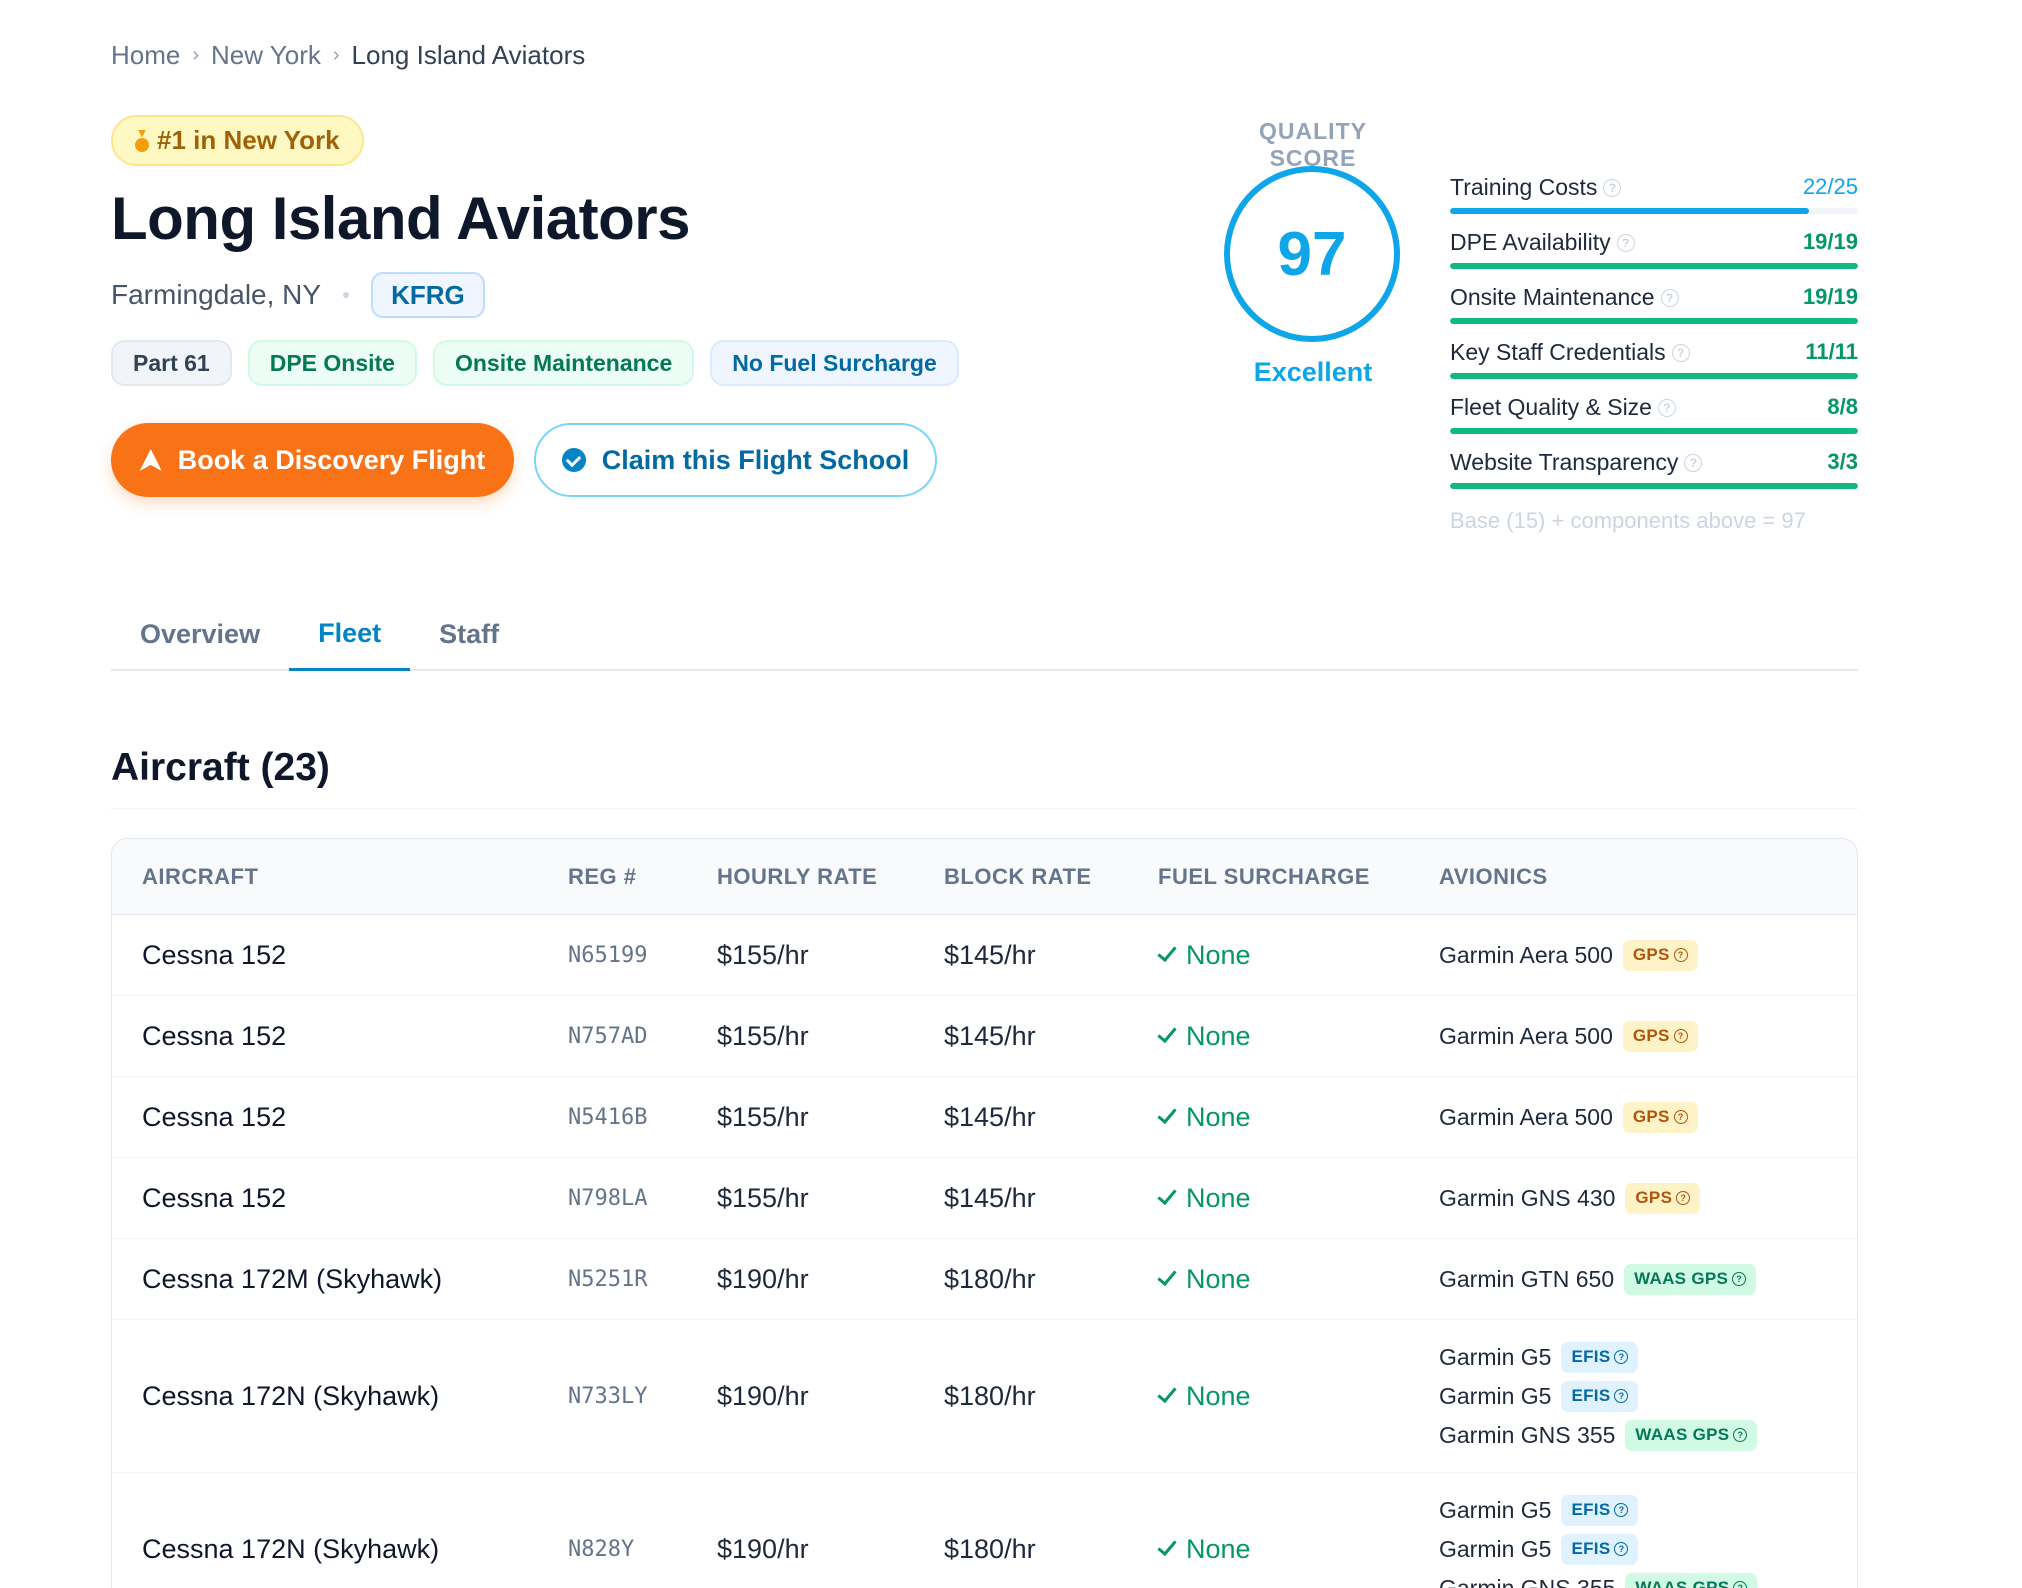 The width and height of the screenshot is (2022, 1588). What do you see at coordinates (142, 141) in the screenshot?
I see `medal-icon` at bounding box center [142, 141].